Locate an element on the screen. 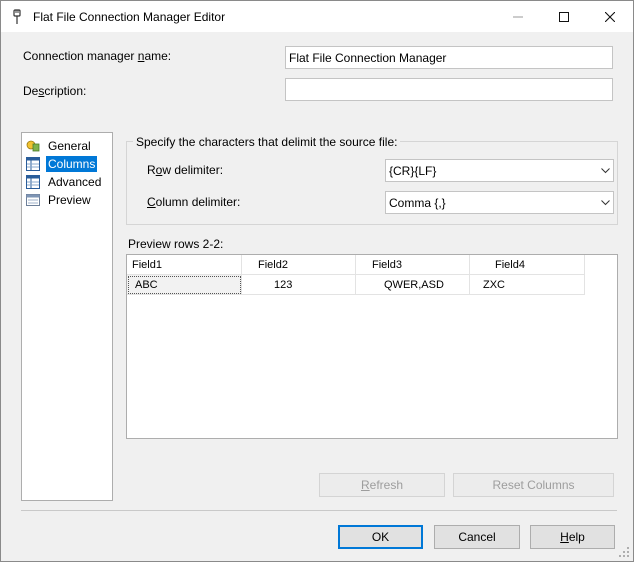  label-text: w delimiter: is located at coordinates (193, 170).